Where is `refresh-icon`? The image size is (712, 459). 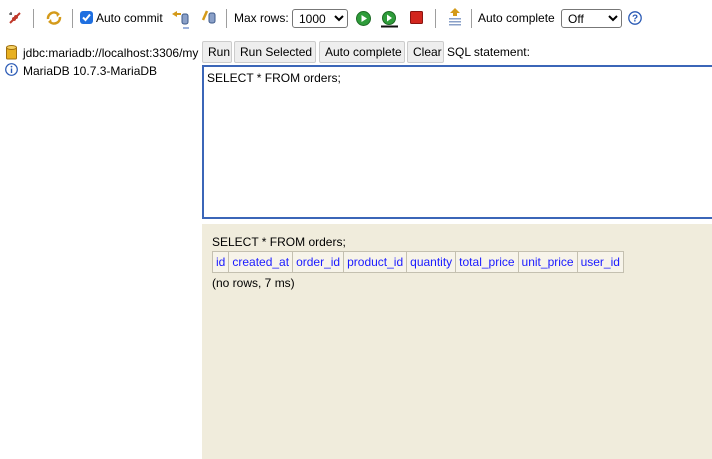
refresh-icon is located at coordinates (54, 18).